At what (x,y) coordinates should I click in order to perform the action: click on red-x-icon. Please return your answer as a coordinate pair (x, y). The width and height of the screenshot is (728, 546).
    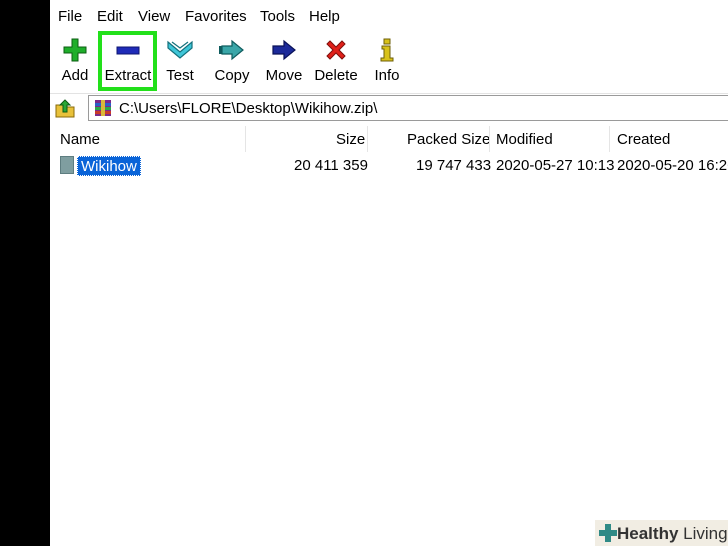
    Looking at the image, I should click on (336, 50).